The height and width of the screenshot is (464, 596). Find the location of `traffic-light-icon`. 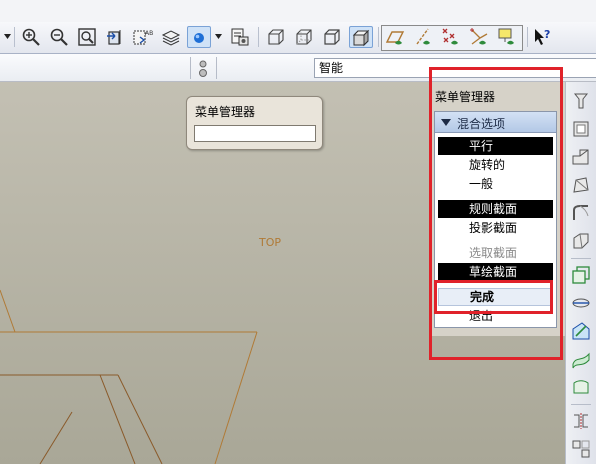

traffic-light-icon is located at coordinates (203, 68).